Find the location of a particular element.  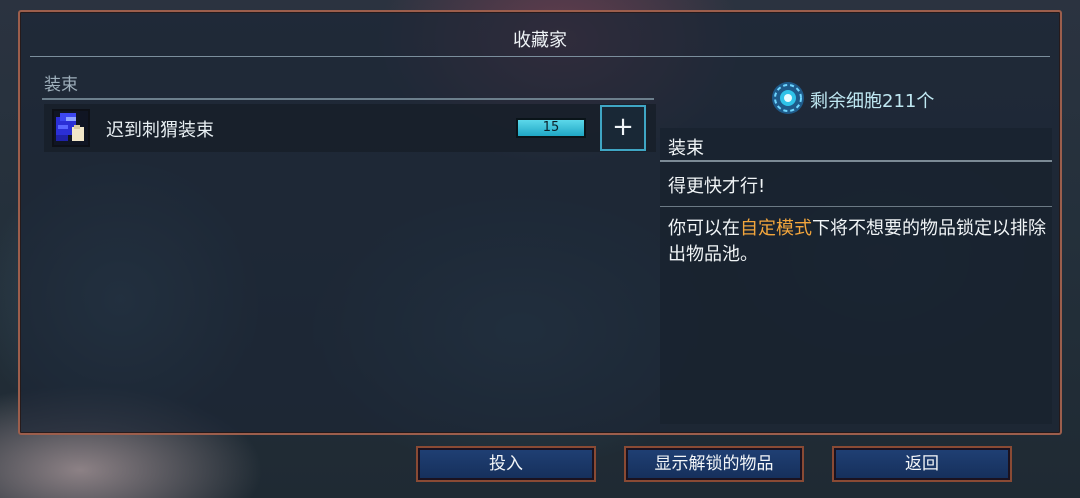

detail-divider is located at coordinates (856, 161).